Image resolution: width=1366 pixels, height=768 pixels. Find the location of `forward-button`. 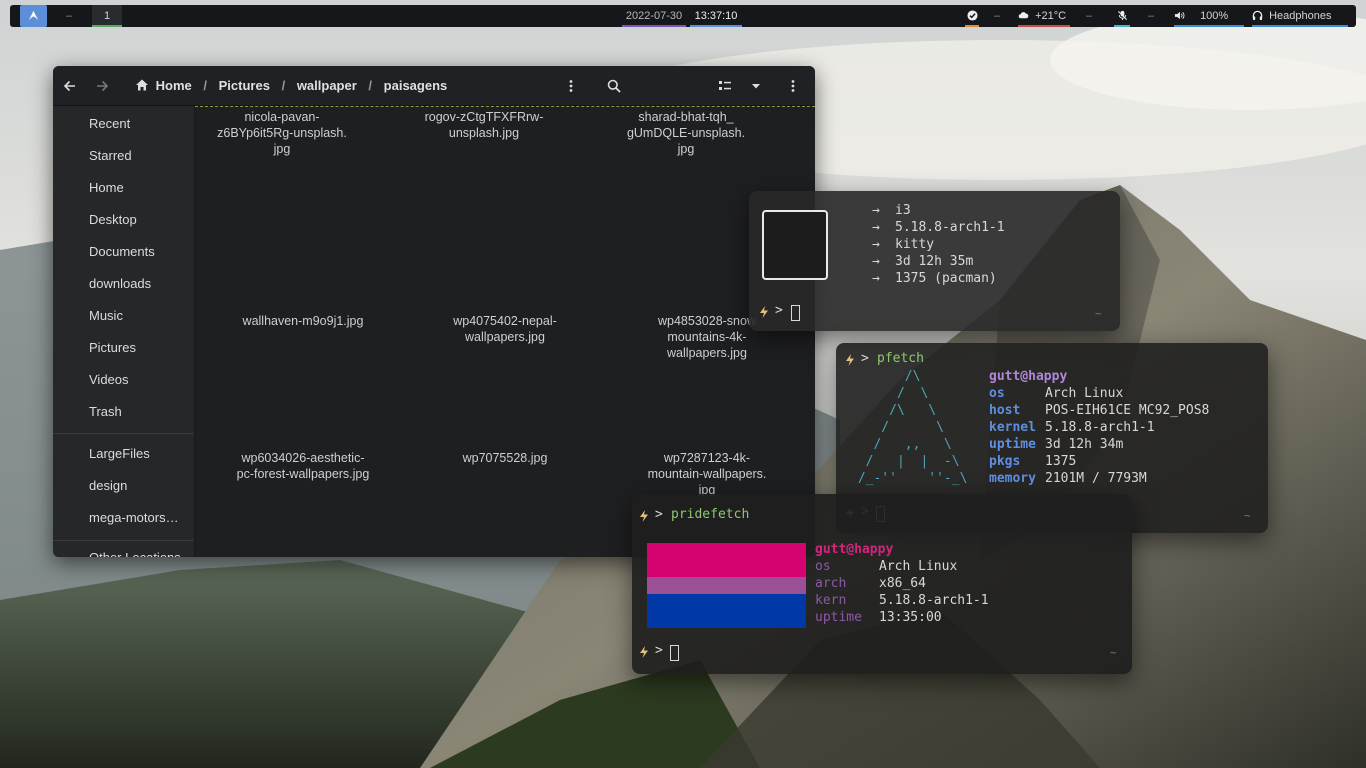

forward-button is located at coordinates (106, 86).